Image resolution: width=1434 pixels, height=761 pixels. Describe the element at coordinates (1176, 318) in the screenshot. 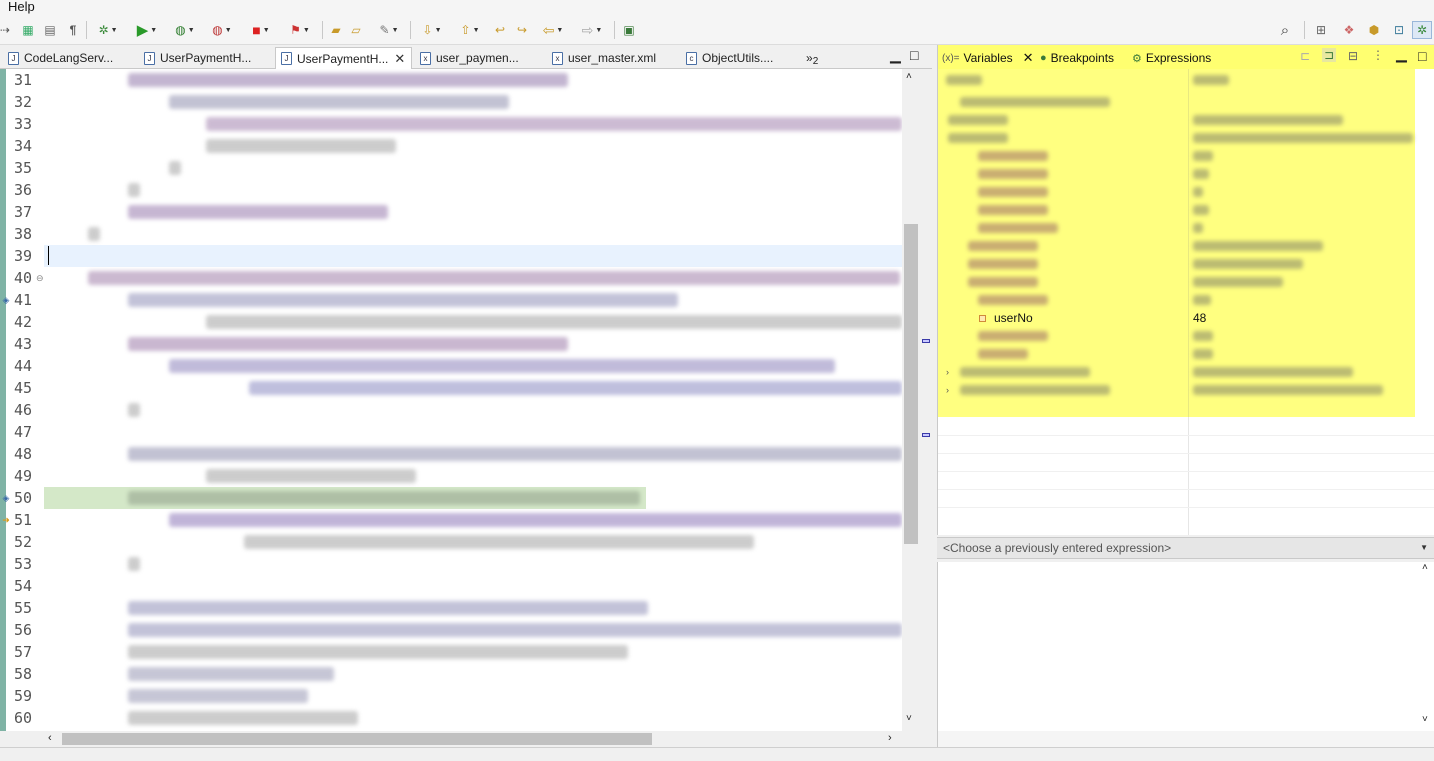

I see `variable-row-userno: userNo 48` at that location.